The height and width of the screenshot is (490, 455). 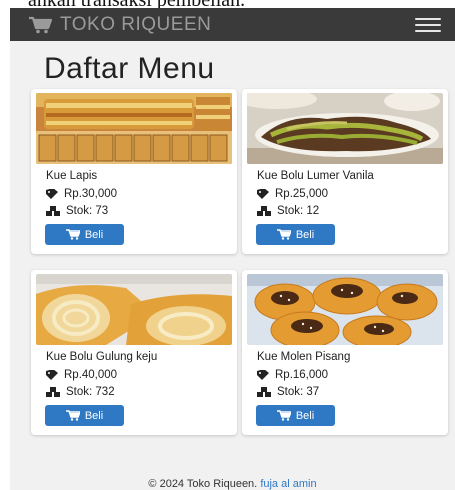 I want to click on product-price: Rp.40,000, so click(x=81, y=375).